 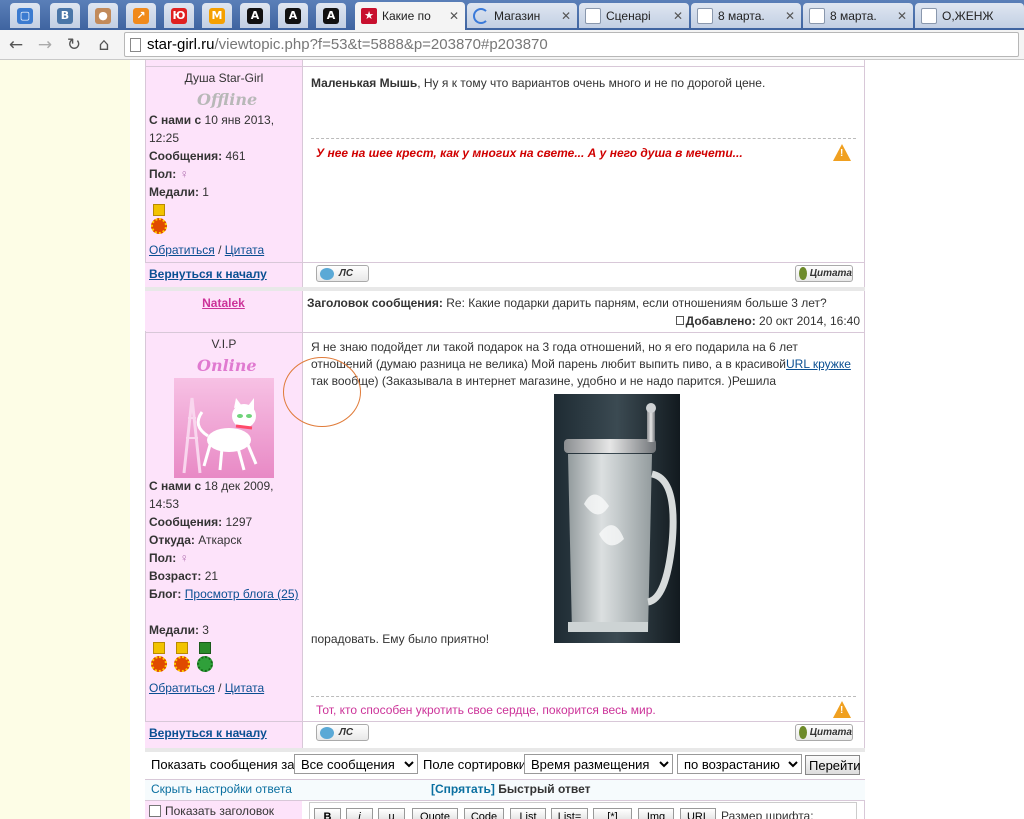 What do you see at coordinates (356, 764) in the screenshot?
I see `period-select: Все сообщения` at bounding box center [356, 764].